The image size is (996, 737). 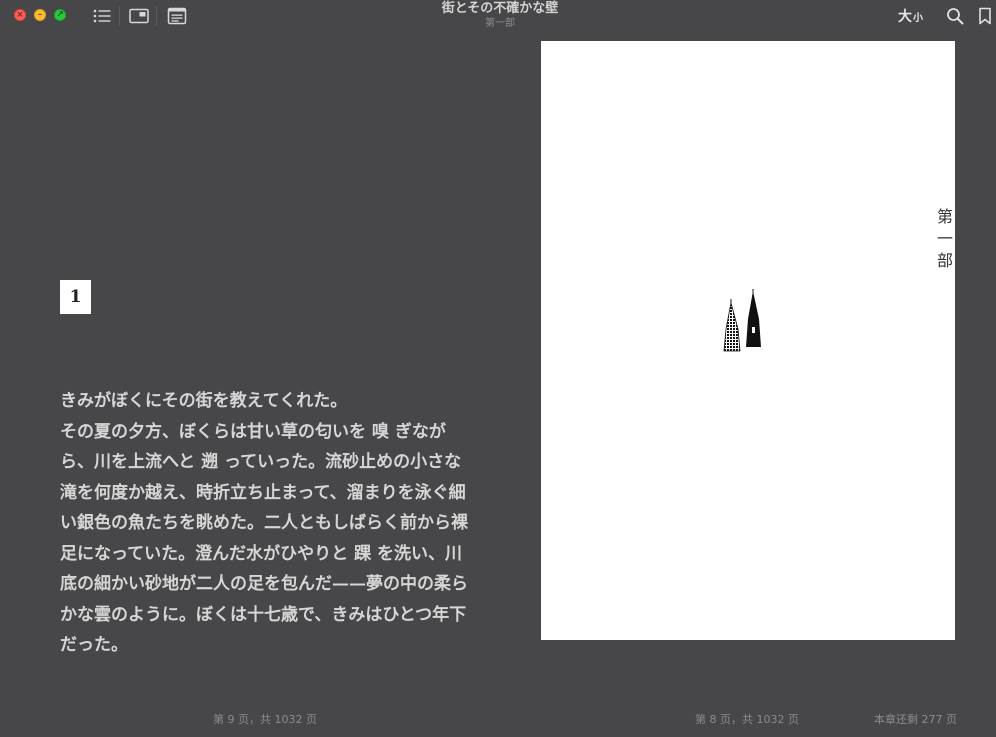 I want to click on window-title-block: 街とその不確かな壁 第一部, so click(x=500, y=15).